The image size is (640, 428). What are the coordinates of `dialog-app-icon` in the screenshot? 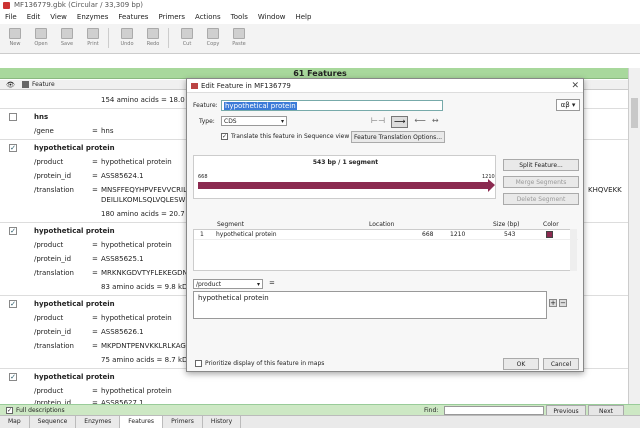 It's located at (194, 86).